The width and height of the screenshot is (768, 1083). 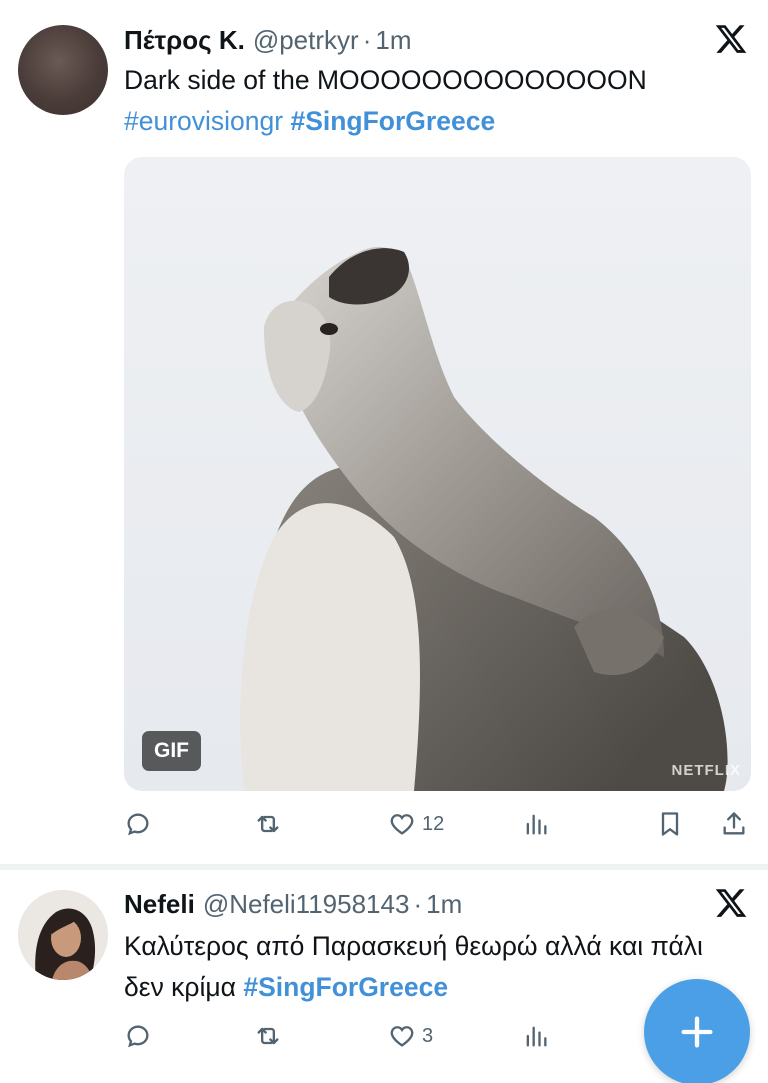 What do you see at coordinates (306, 904) in the screenshot?
I see `user-handle: @Nefeli11958143` at bounding box center [306, 904].